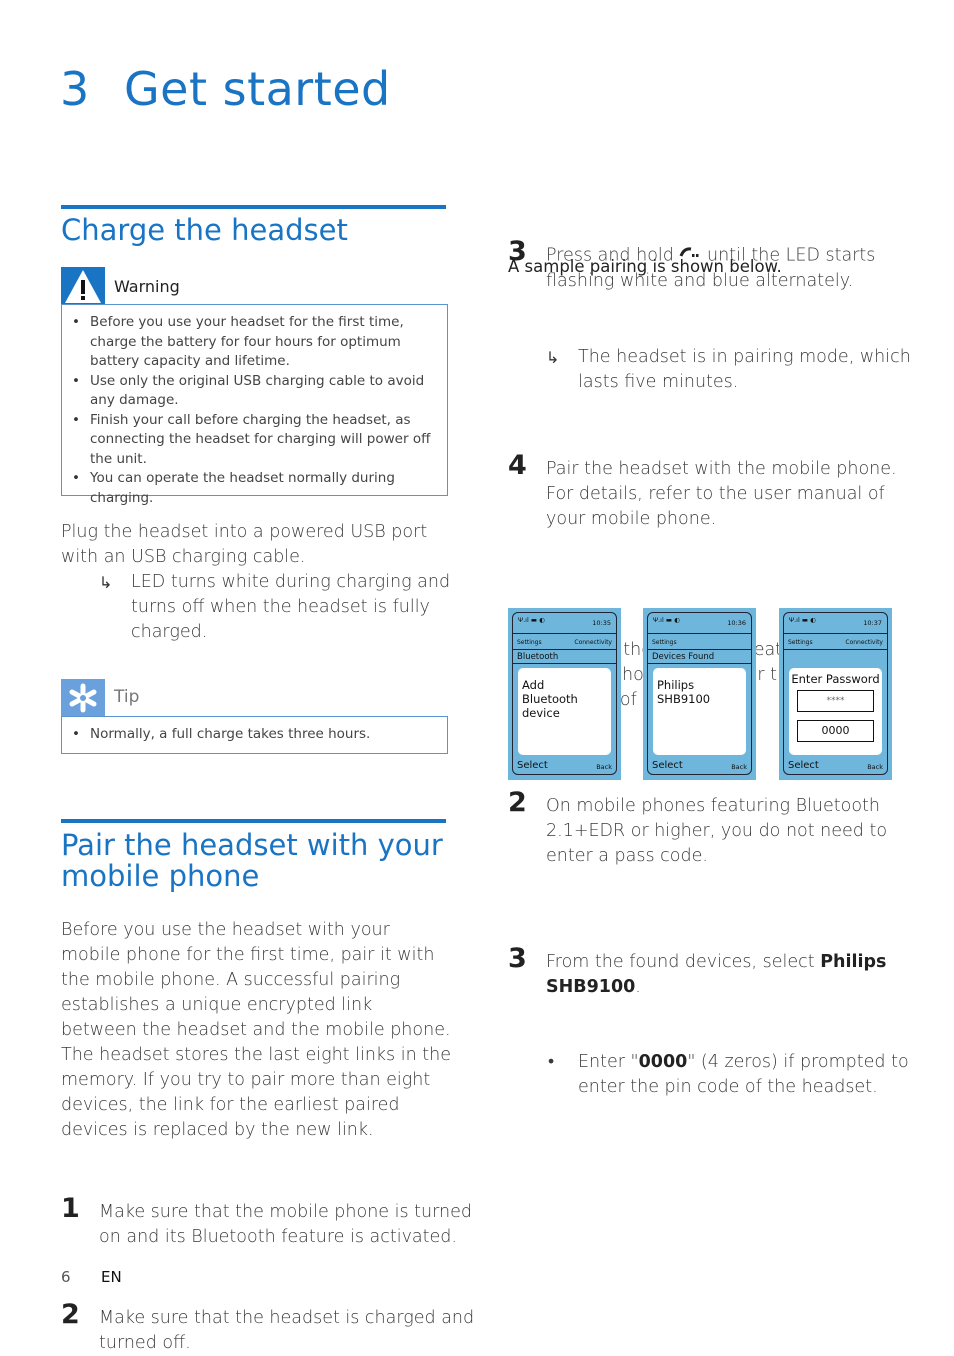 This screenshot has width=954, height=1356. Describe the element at coordinates (538, 657) in the screenshot. I see `phone-menu-title: Bluetooth` at that location.